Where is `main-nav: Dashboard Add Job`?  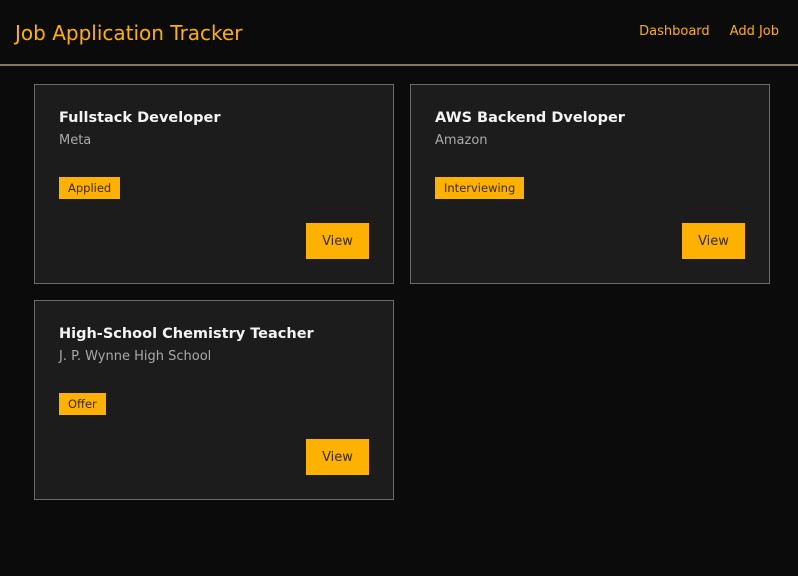
main-nav: Dashboard Add Job is located at coordinates (709, 32).